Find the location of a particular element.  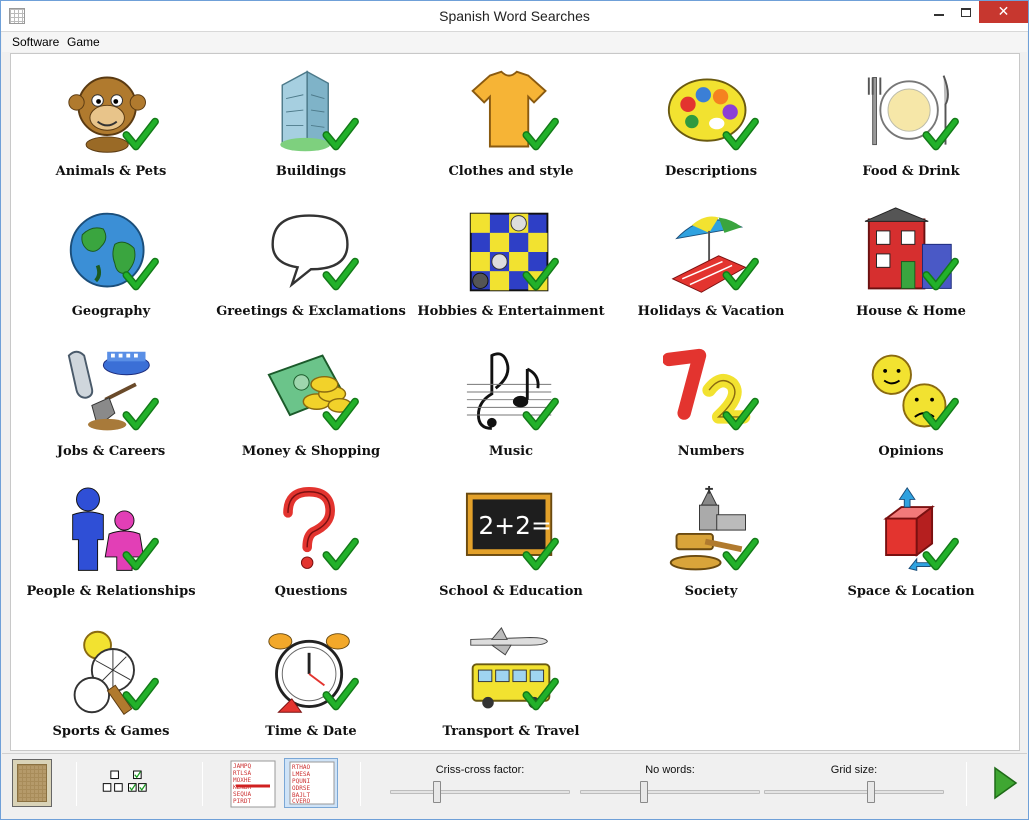

category-tile: Buildings is located at coordinates (311, 130).